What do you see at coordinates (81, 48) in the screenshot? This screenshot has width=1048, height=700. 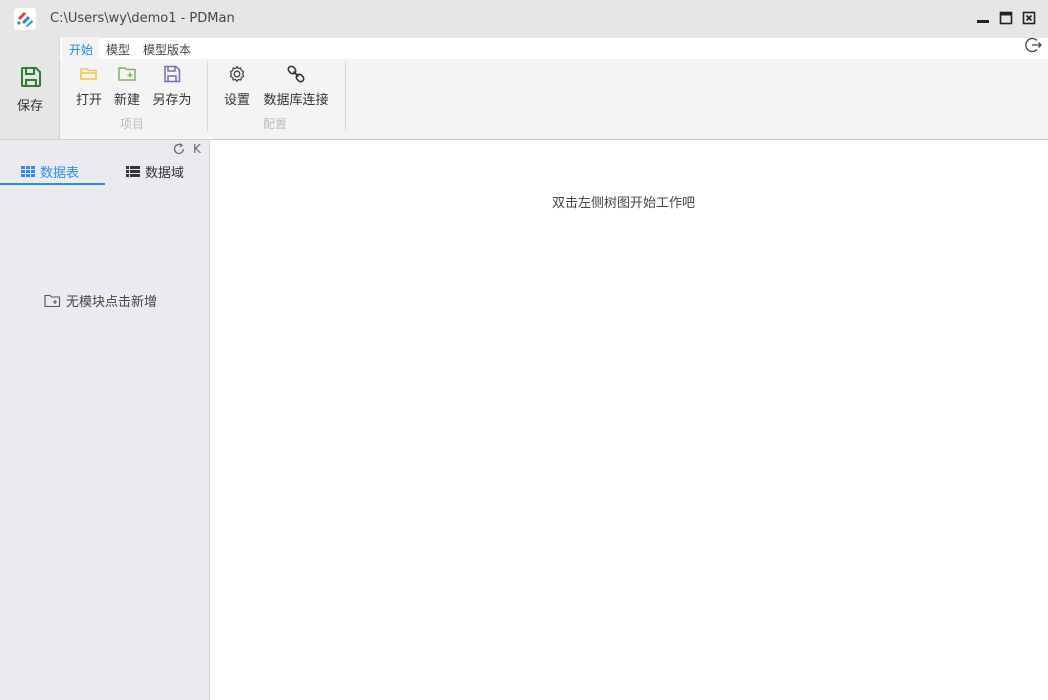 I see `tab-start: 开始` at bounding box center [81, 48].